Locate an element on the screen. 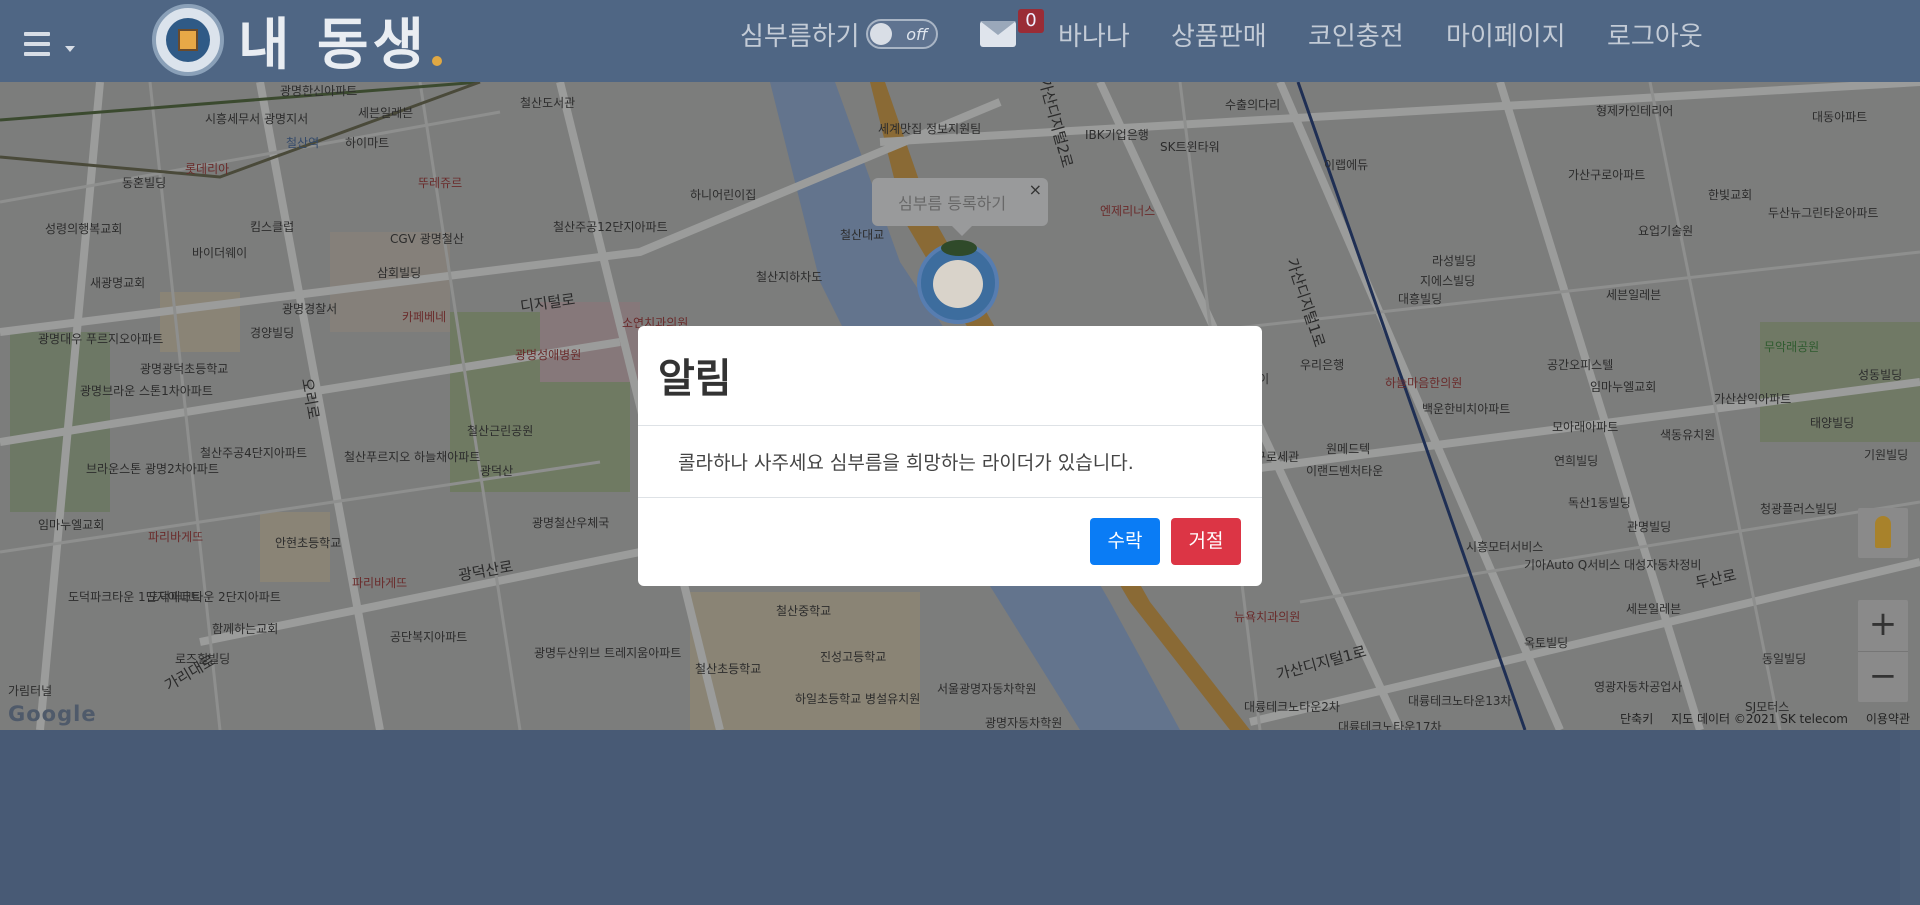  place-label: SK트윈타워 is located at coordinates (1190, 147).